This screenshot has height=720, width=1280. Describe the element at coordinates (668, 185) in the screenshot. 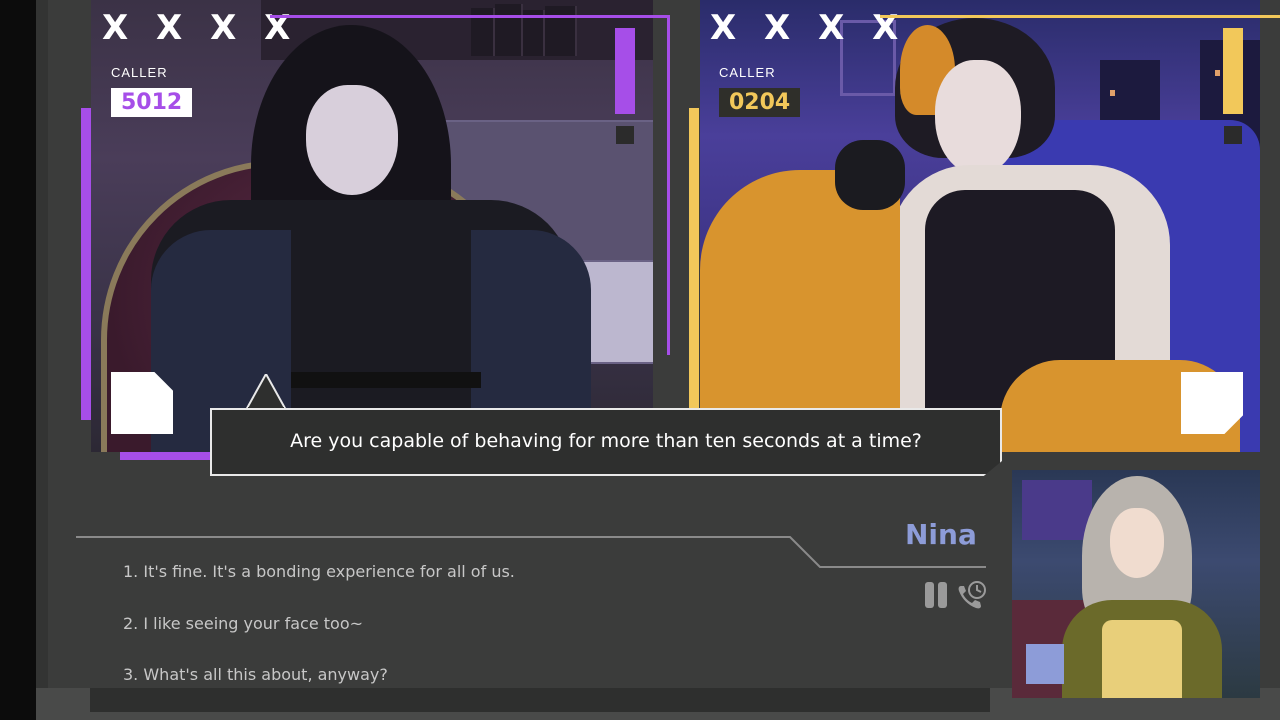

I see `caller1-right-line` at that location.